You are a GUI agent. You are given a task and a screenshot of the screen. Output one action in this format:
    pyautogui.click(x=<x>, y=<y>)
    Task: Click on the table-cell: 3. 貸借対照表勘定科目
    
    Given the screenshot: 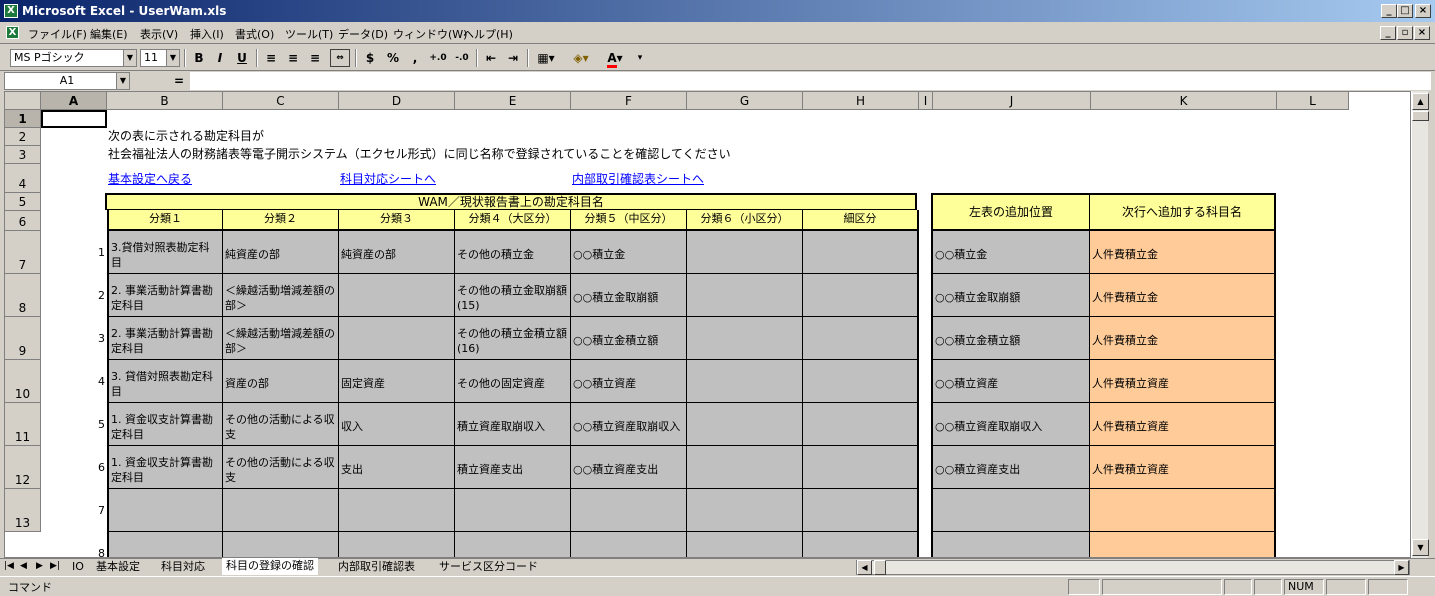 What is the action you would take?
    pyautogui.click(x=165, y=381)
    